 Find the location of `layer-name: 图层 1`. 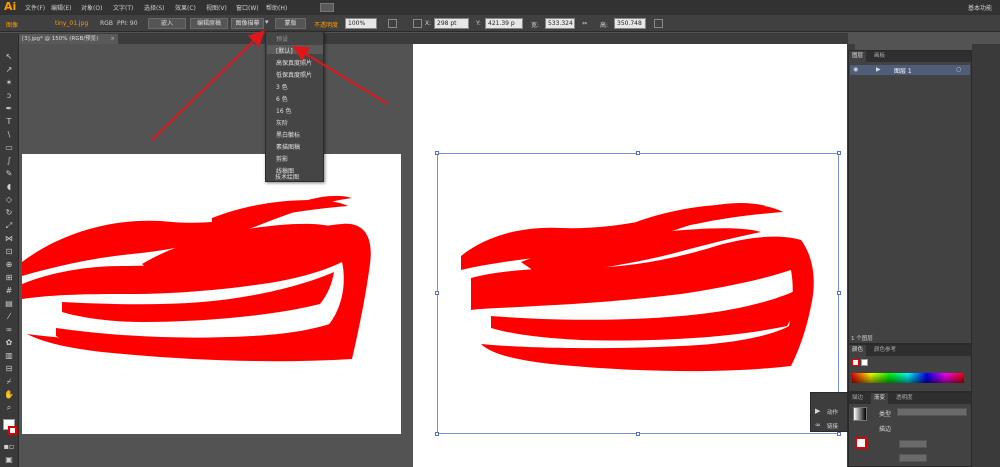

layer-name: 图层 1 is located at coordinates (903, 70).